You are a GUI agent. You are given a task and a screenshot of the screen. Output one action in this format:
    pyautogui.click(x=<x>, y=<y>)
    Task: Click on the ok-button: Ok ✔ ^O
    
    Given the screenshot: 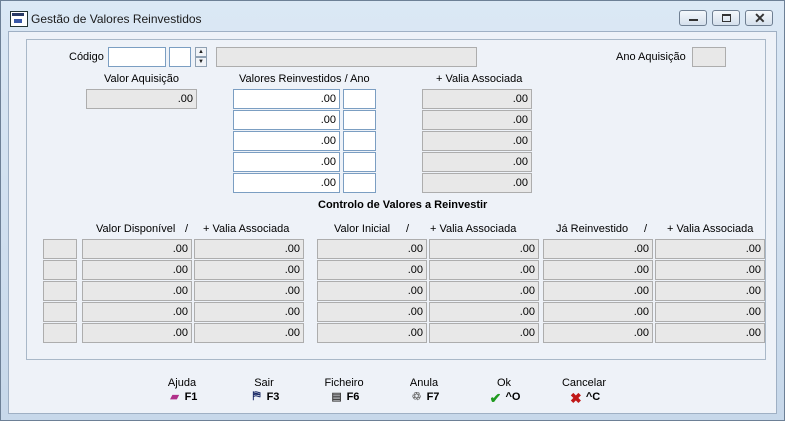 What is the action you would take?
    pyautogui.click(x=504, y=391)
    